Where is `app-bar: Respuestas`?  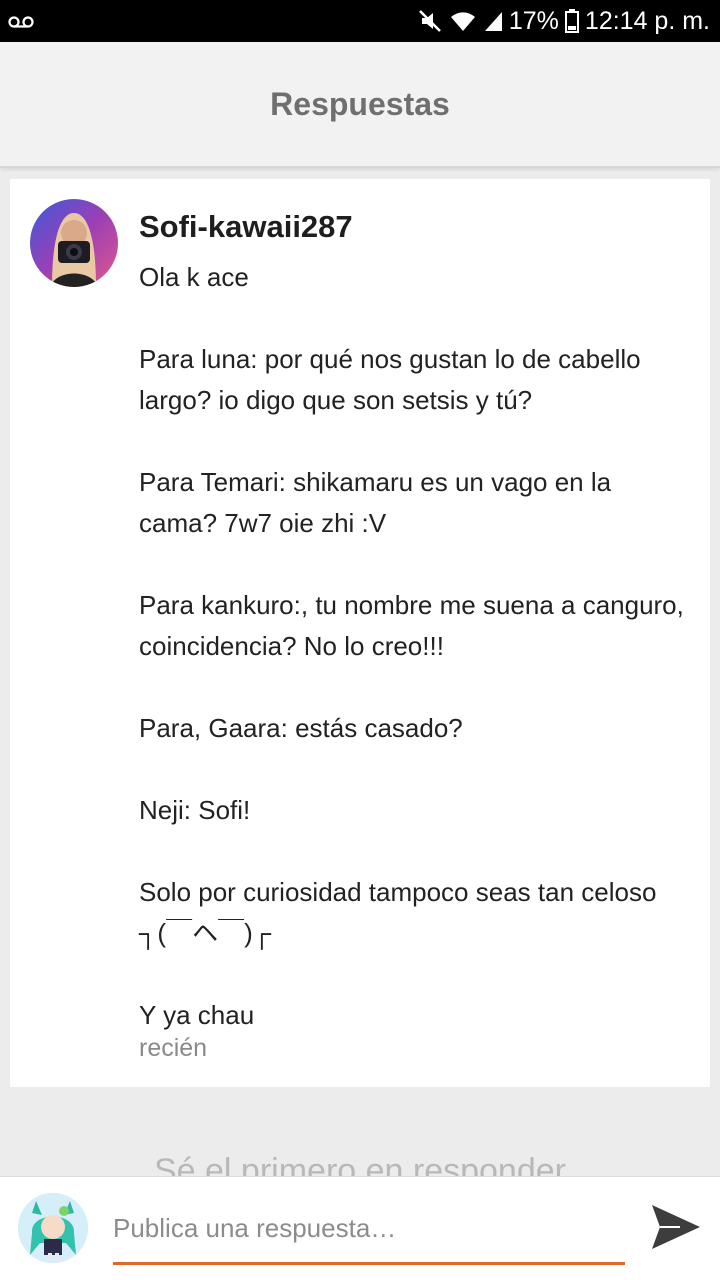
app-bar: Respuestas is located at coordinates (360, 105).